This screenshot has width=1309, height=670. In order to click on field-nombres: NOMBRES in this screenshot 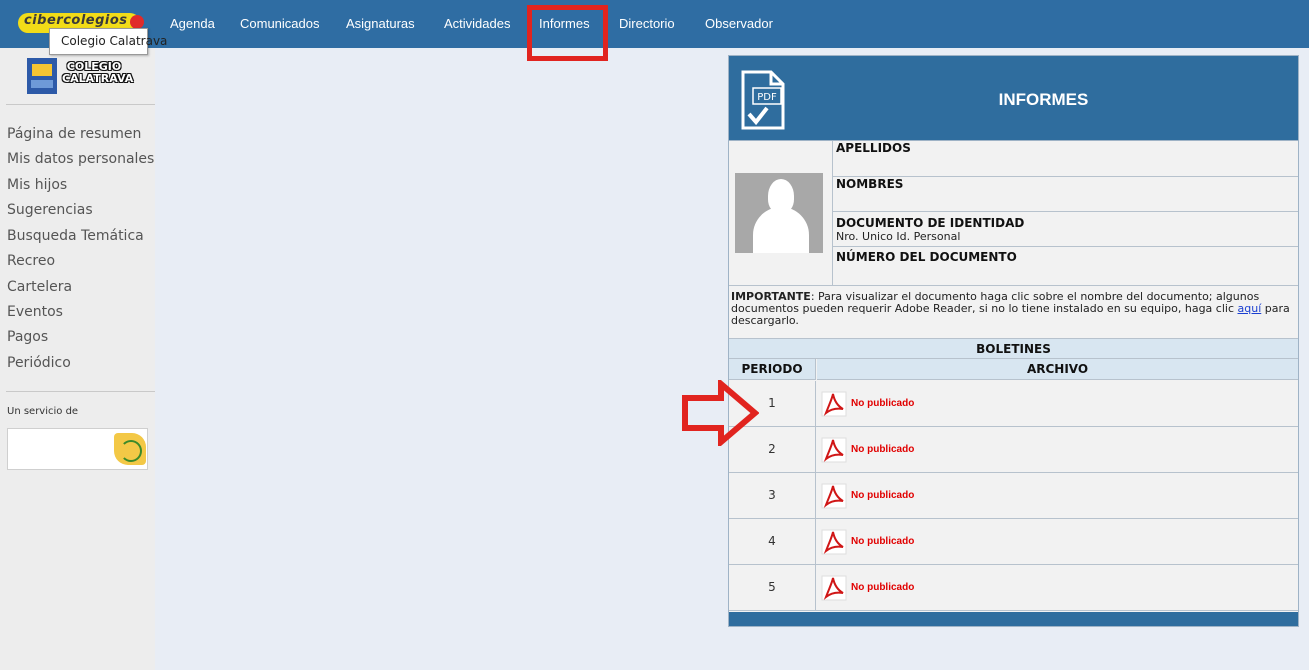, I will do `click(1065, 194)`.